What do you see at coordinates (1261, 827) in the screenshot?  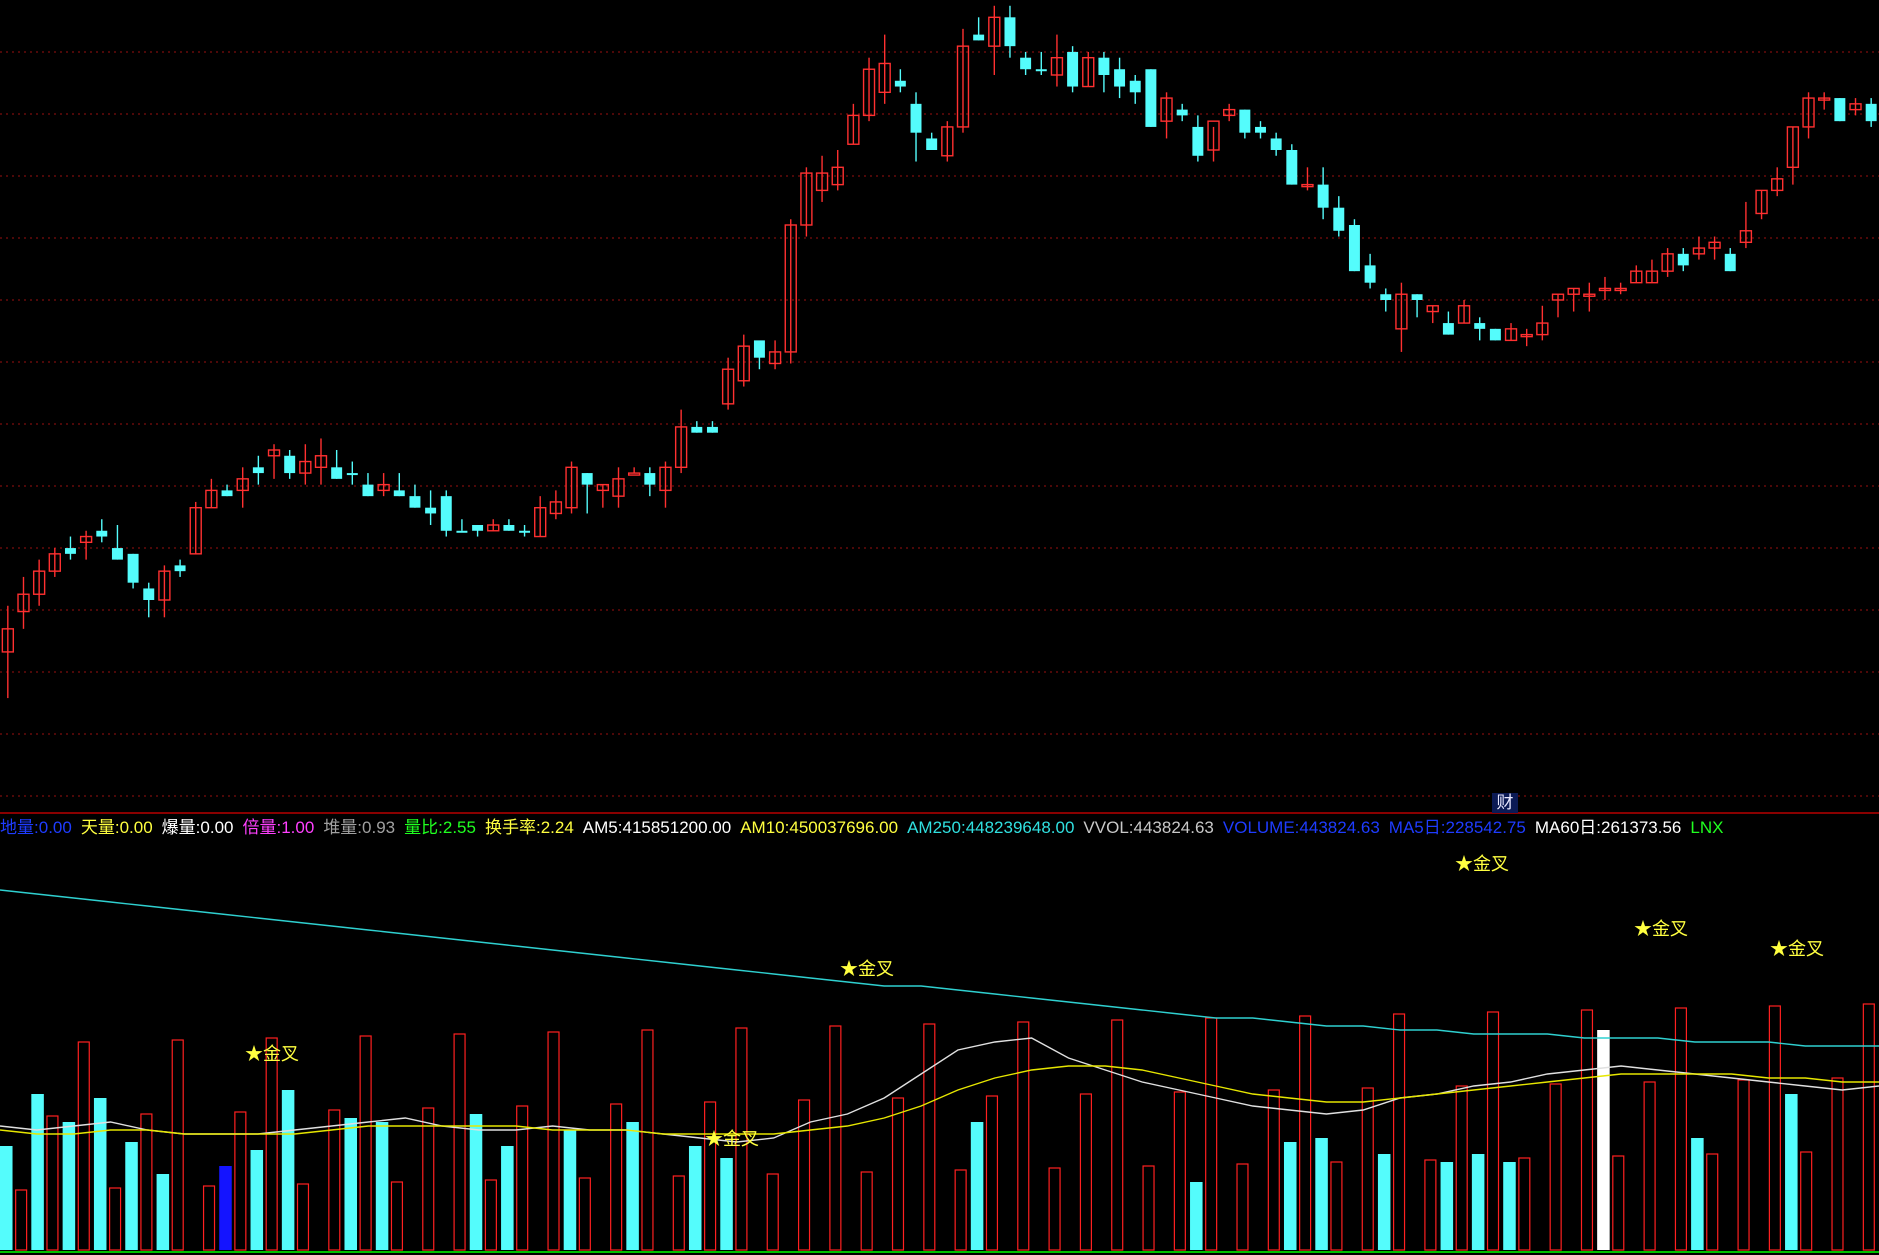 I see `indicator-label: VOLUME:` at bounding box center [1261, 827].